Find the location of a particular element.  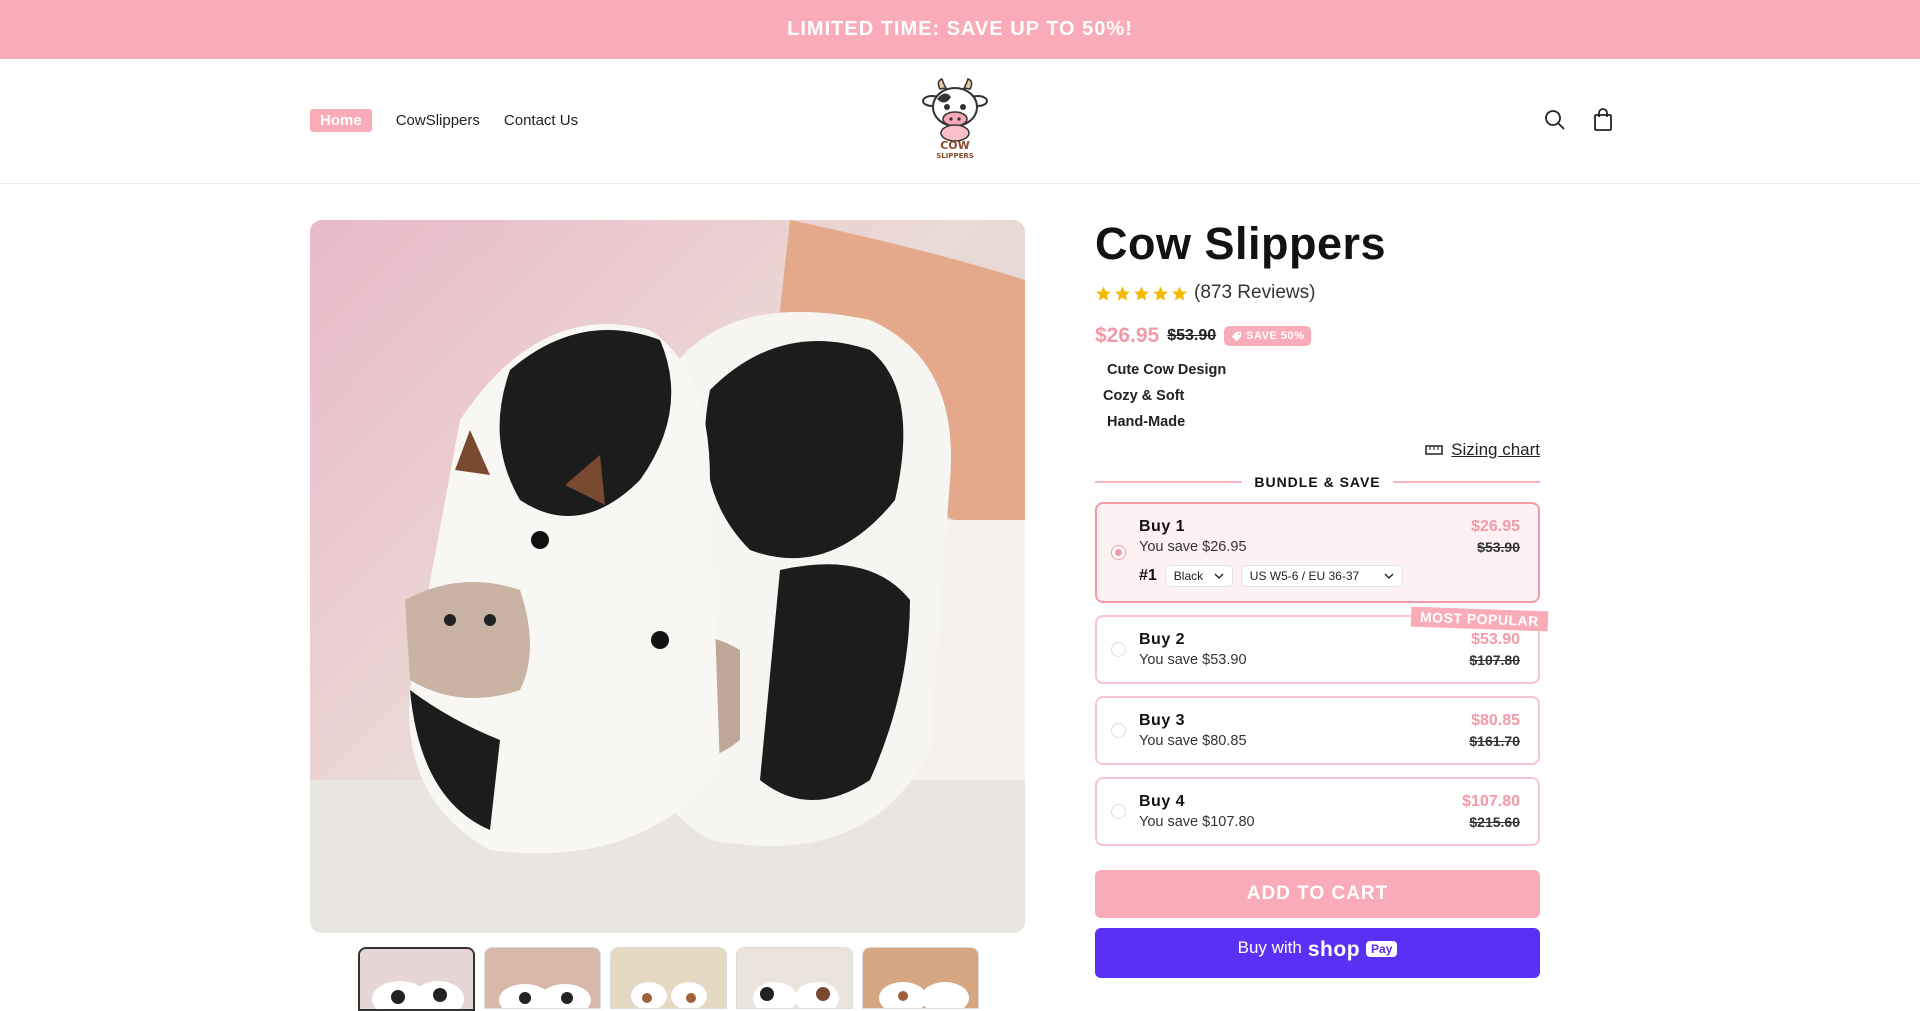

offer-price: $53.90 is located at coordinates (1495, 639).